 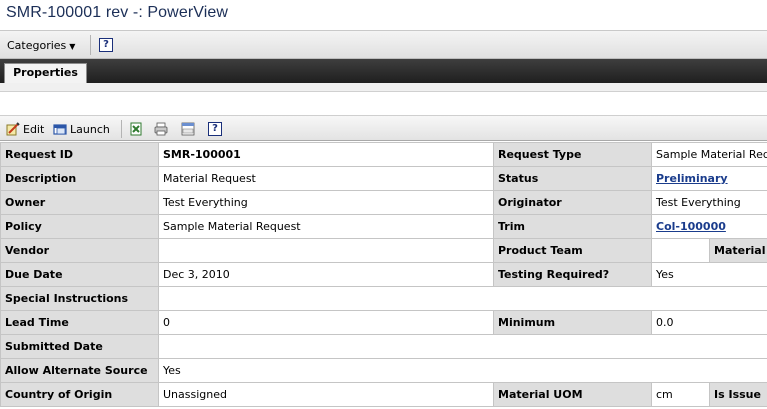 I want to click on export-excel-button, so click(x=136, y=129).